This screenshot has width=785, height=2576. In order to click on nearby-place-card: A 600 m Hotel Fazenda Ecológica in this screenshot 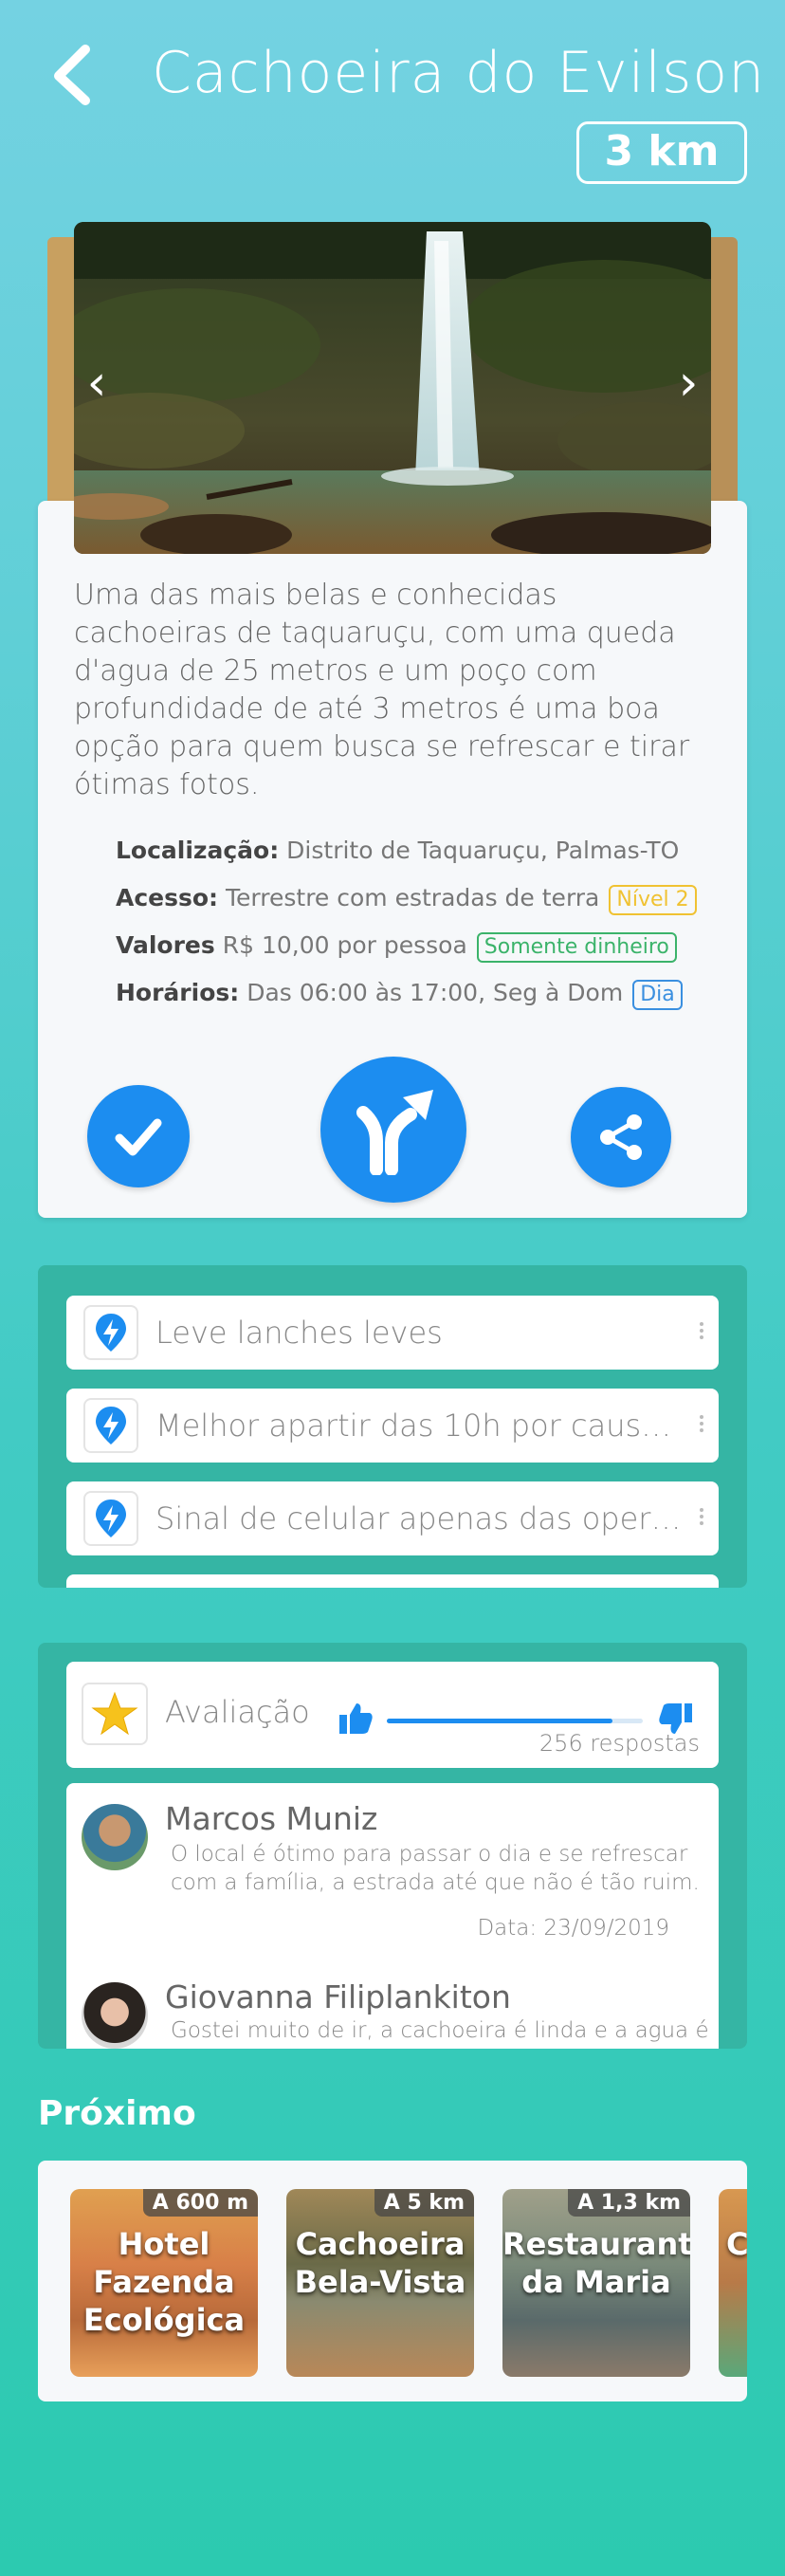, I will do `click(164, 2283)`.